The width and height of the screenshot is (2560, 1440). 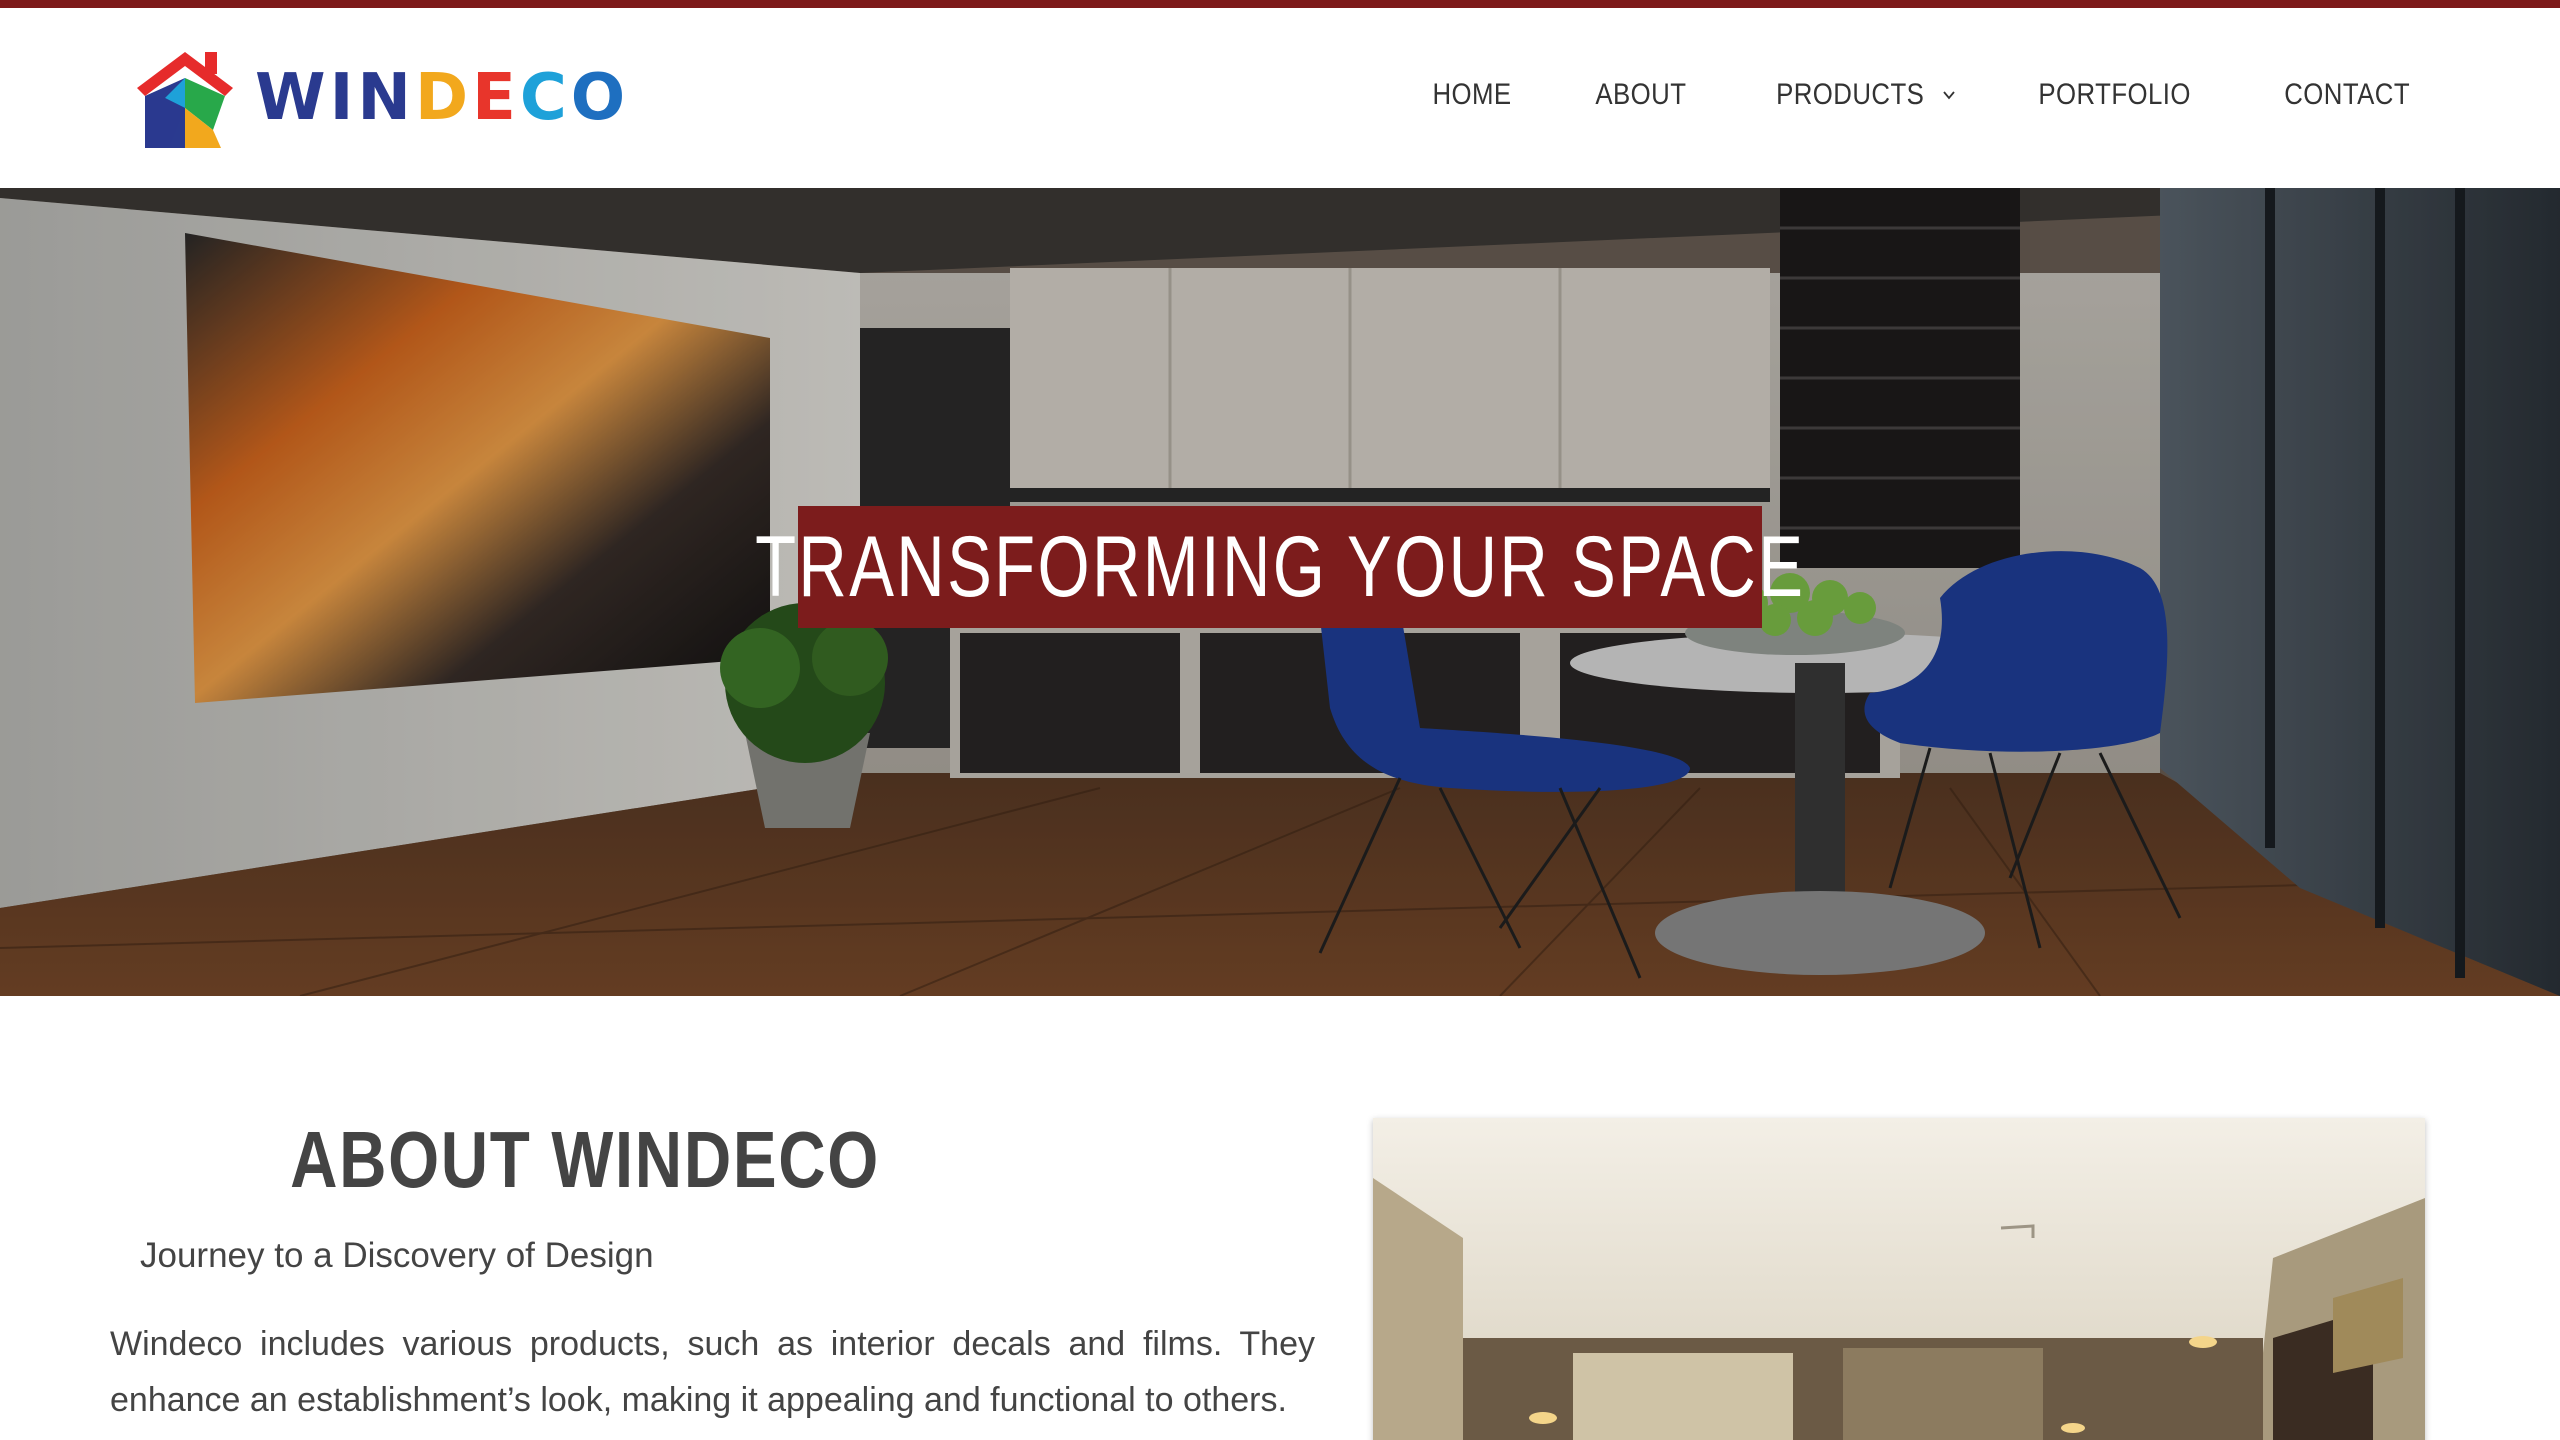 What do you see at coordinates (2347, 95) in the screenshot?
I see `nav-contact: CONTACT` at bounding box center [2347, 95].